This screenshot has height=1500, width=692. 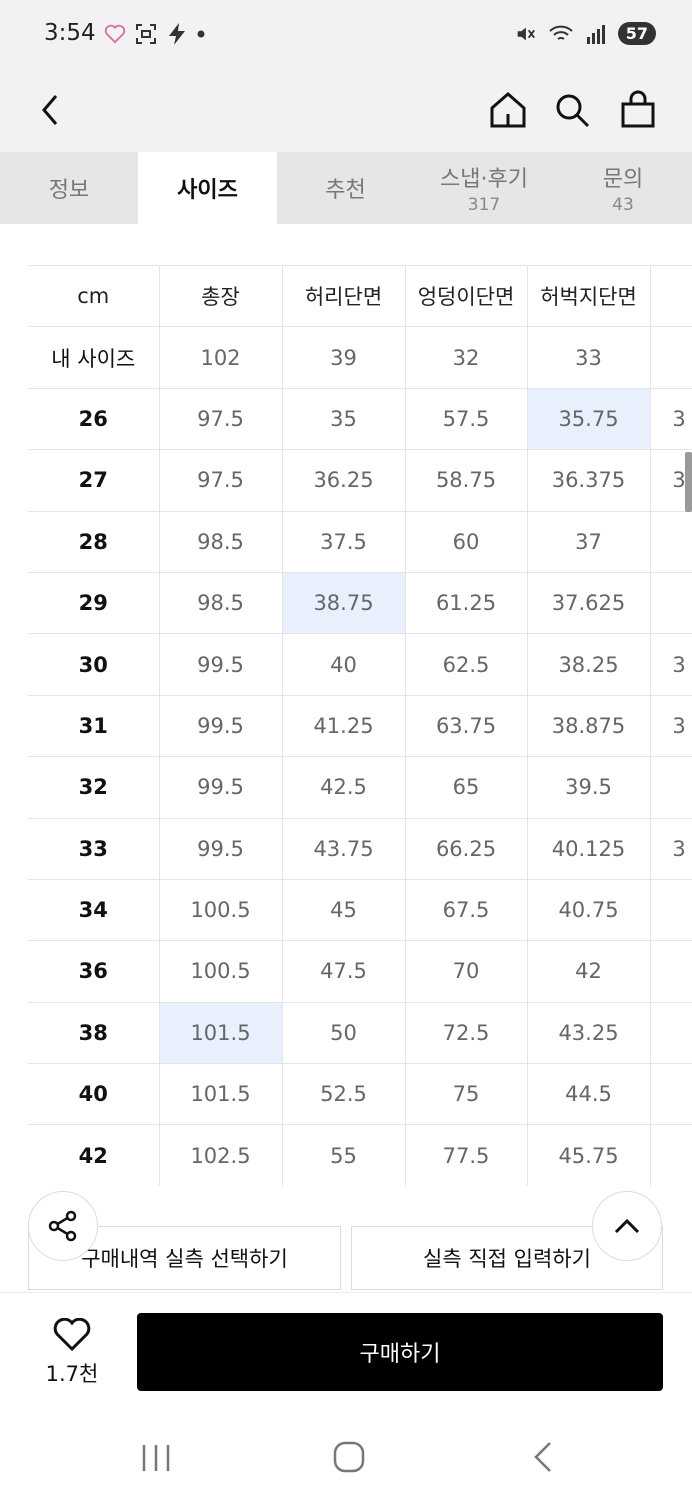 What do you see at coordinates (623, 179) in the screenshot?
I see `tab-label: 문의` at bounding box center [623, 179].